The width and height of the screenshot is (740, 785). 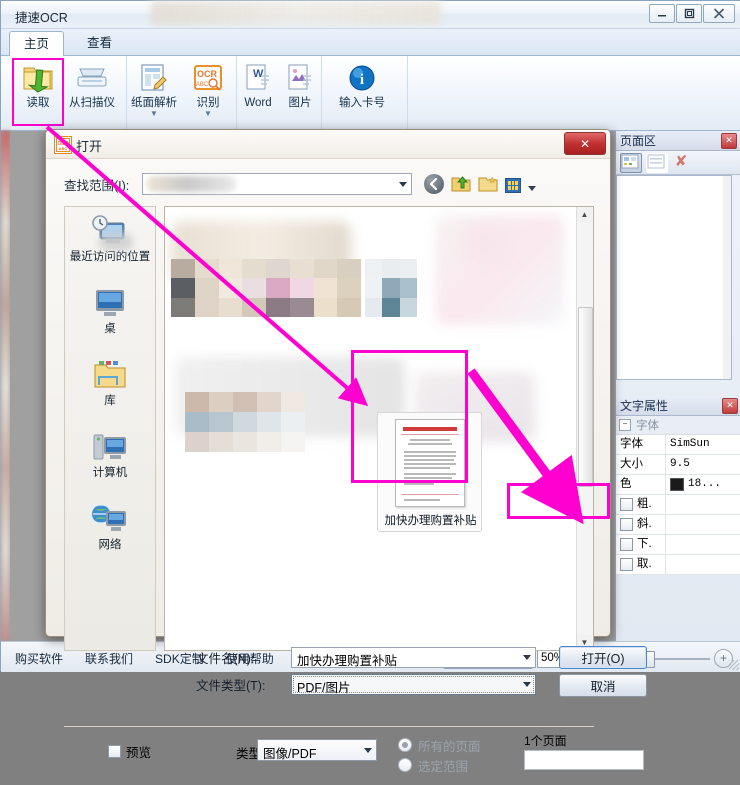 I want to click on underline-checkbox, so click(x=626, y=544).